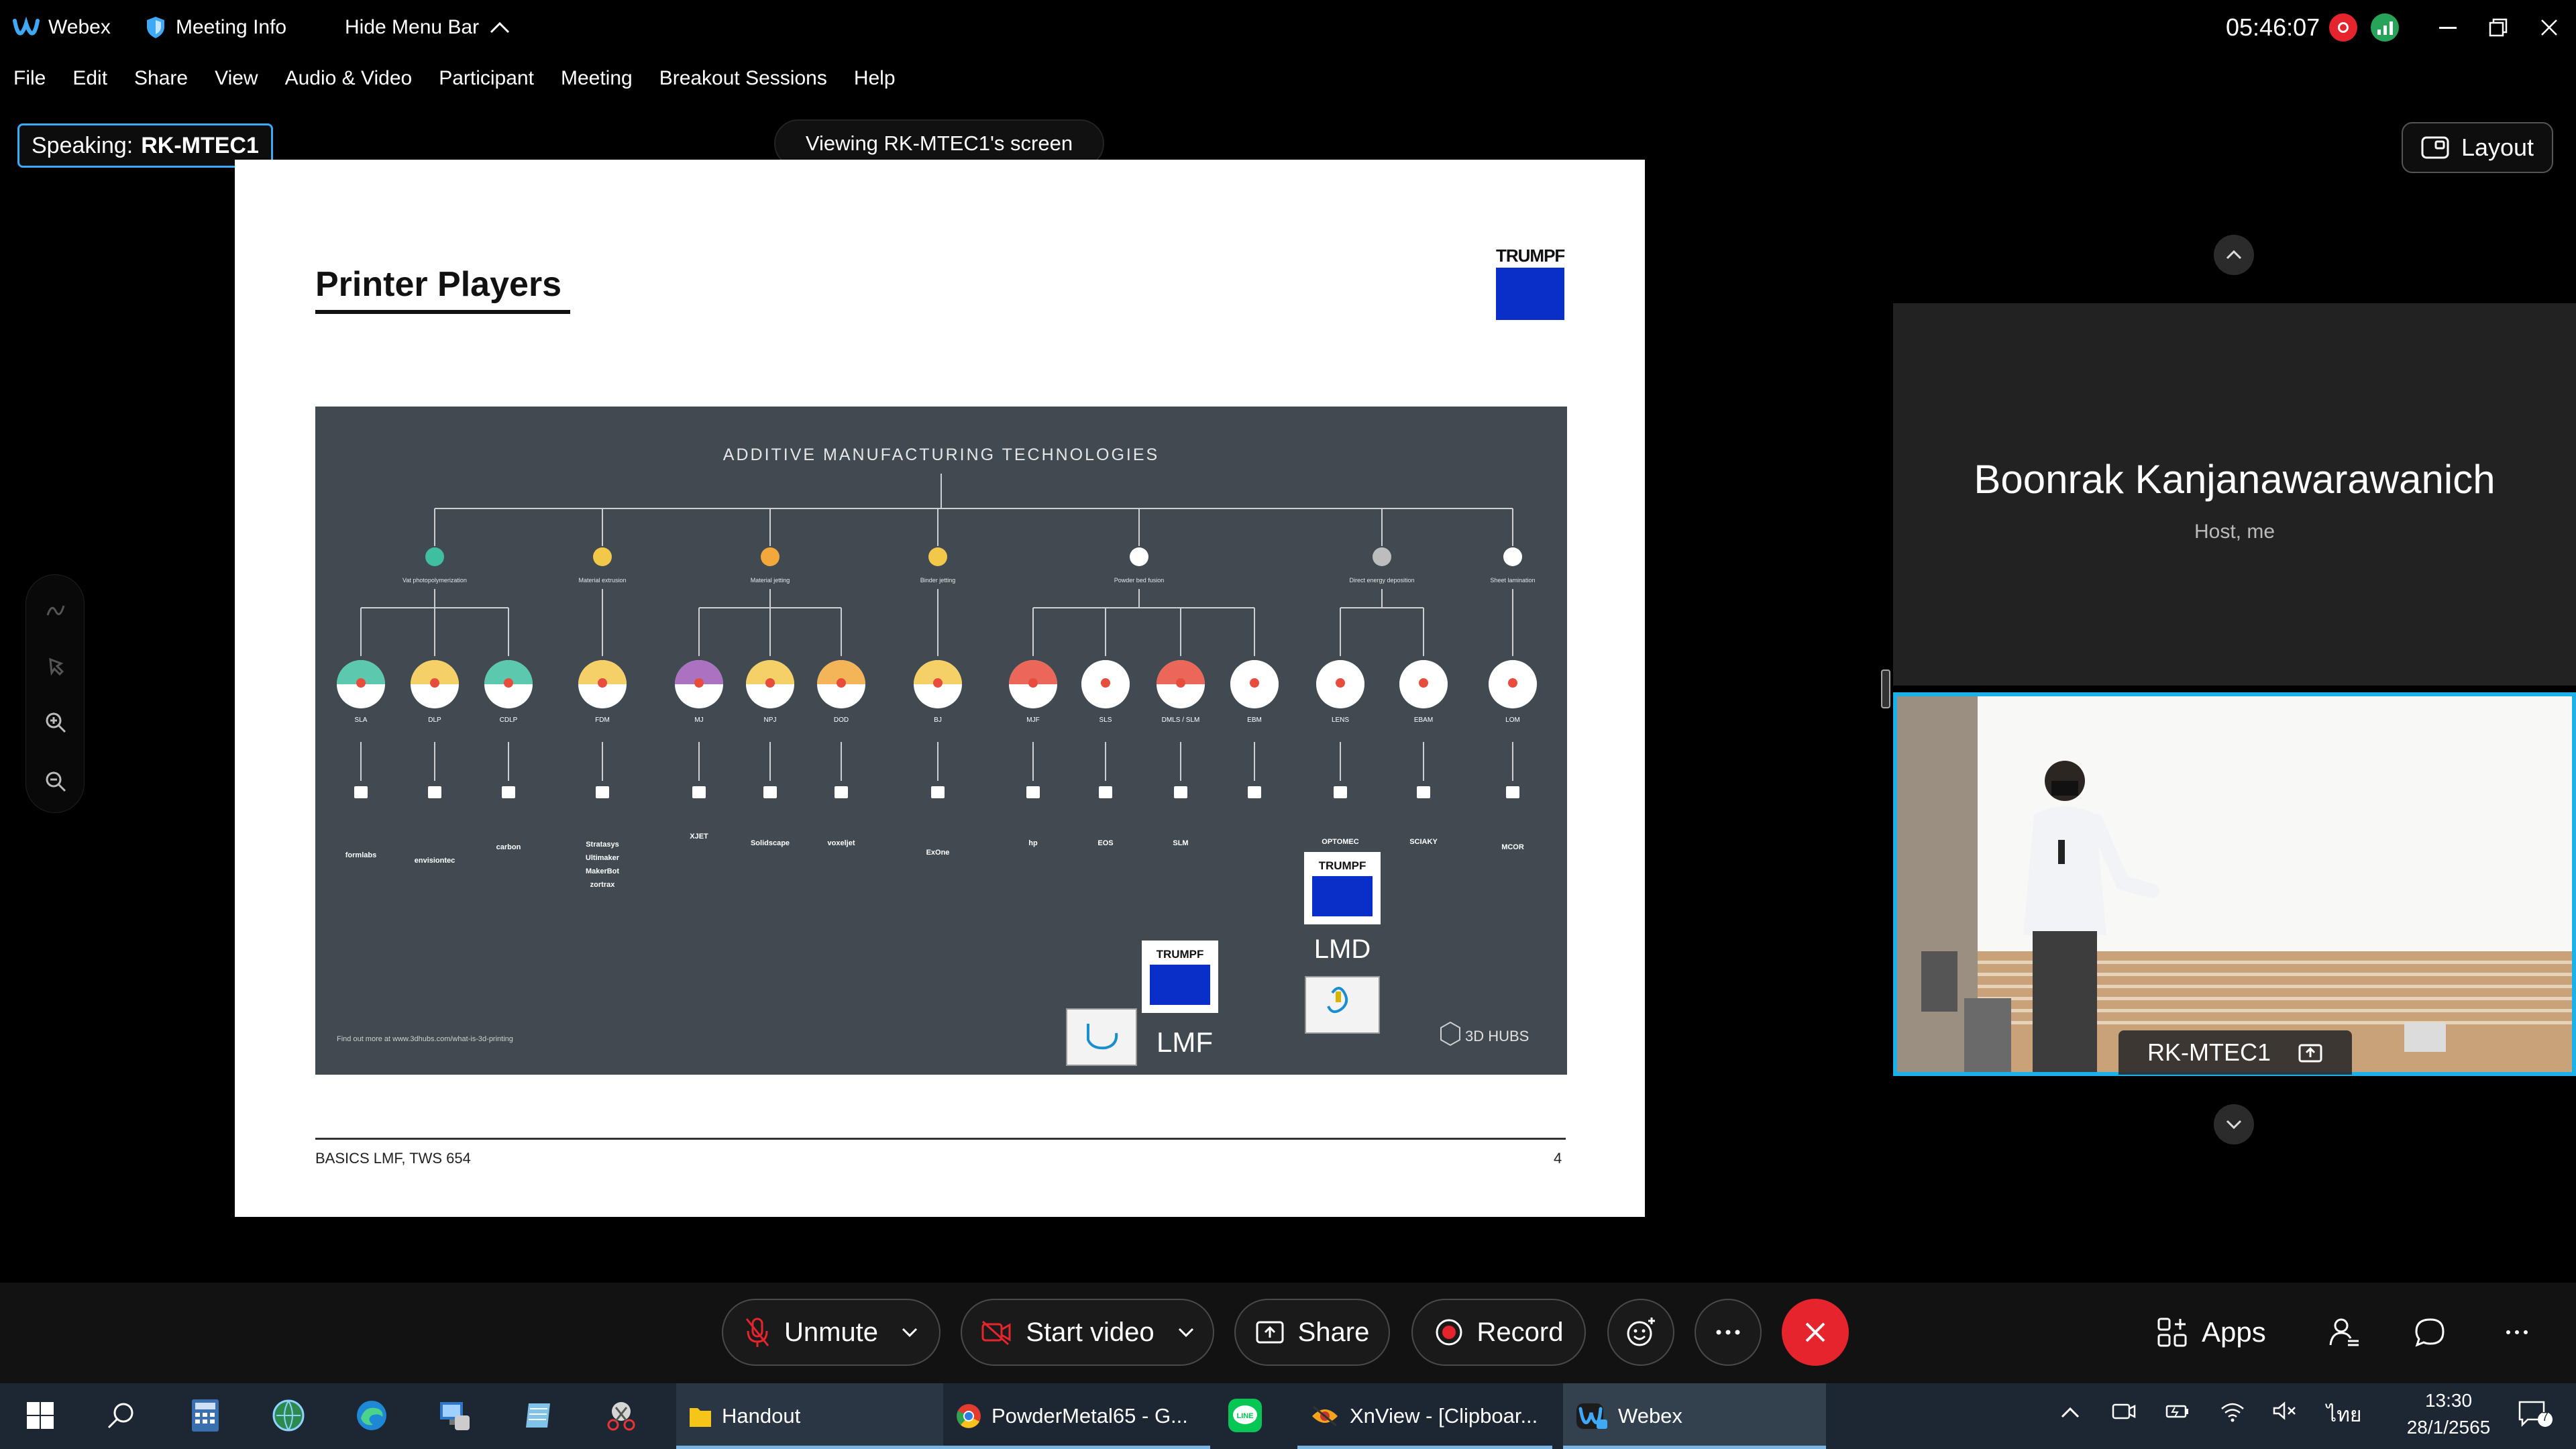 The height and width of the screenshot is (1449, 2576). I want to click on speaking-label: Speaking:, so click(82, 145).